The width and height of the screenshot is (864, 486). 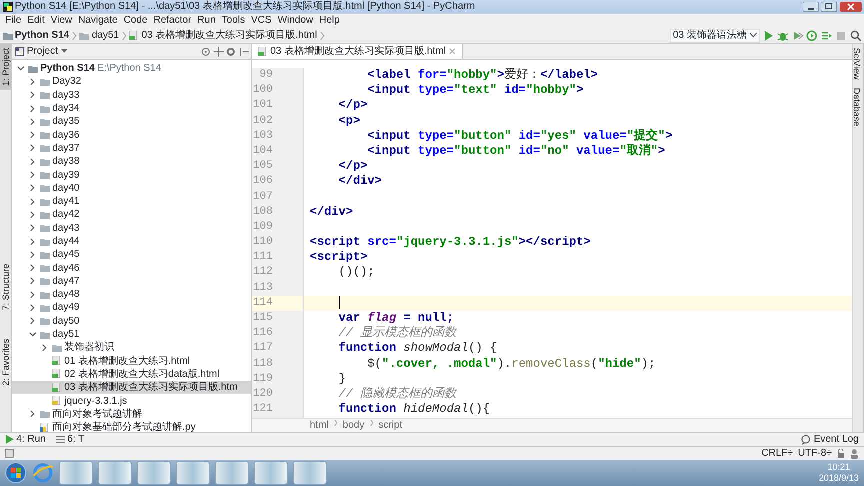 What do you see at coordinates (329, 21) in the screenshot?
I see `menu-item: Help` at bounding box center [329, 21].